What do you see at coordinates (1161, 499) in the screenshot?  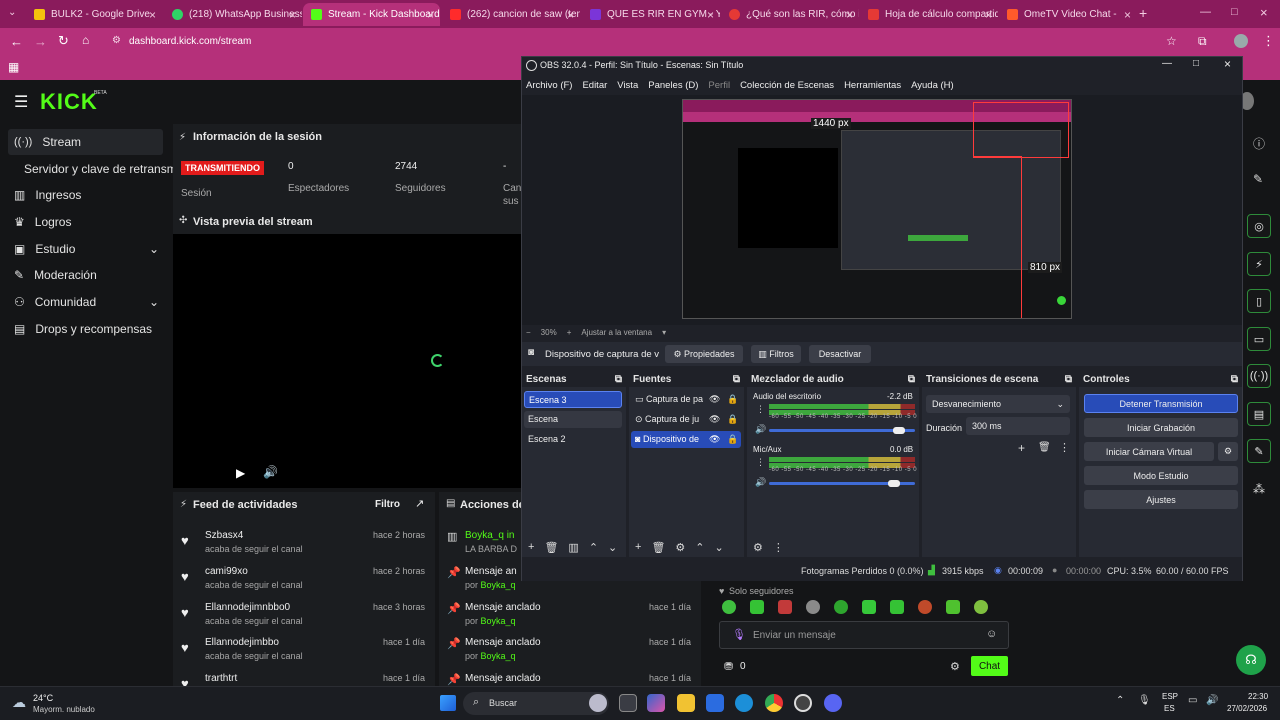 I see `settings-button: Ajustes` at bounding box center [1161, 499].